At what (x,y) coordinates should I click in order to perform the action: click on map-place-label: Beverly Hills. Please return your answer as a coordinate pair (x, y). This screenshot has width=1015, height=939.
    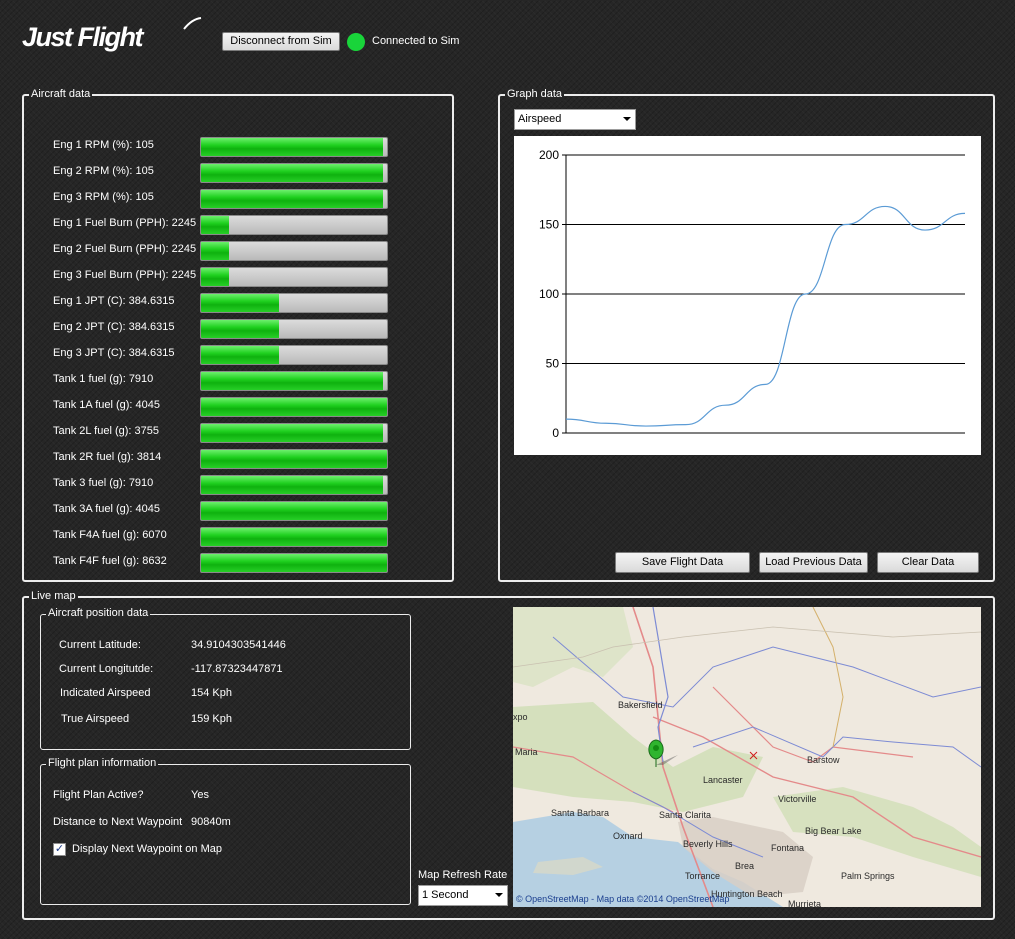
    Looking at the image, I should click on (708, 844).